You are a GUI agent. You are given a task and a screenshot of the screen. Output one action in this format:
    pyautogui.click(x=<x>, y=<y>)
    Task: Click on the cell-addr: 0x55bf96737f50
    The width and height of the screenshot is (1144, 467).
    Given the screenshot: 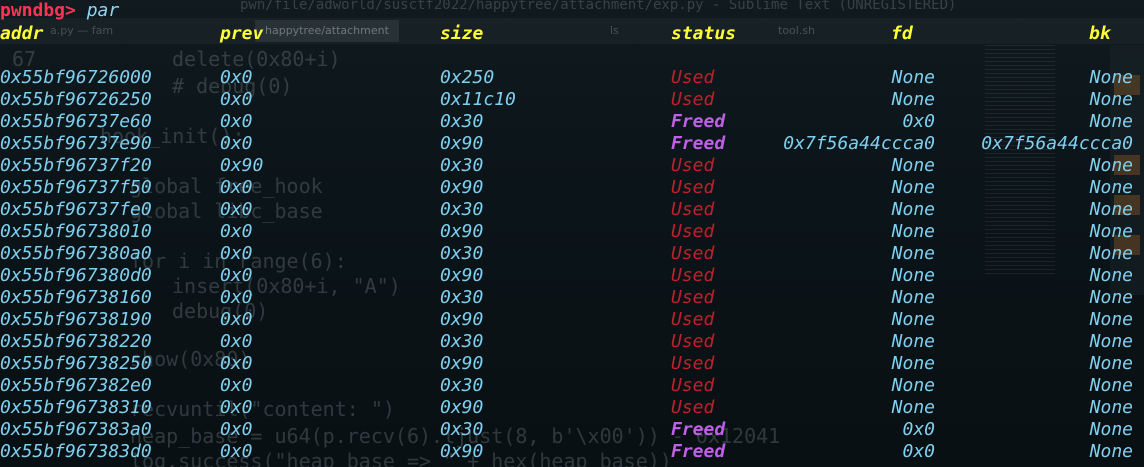 What is the action you would take?
    pyautogui.click(x=76, y=187)
    